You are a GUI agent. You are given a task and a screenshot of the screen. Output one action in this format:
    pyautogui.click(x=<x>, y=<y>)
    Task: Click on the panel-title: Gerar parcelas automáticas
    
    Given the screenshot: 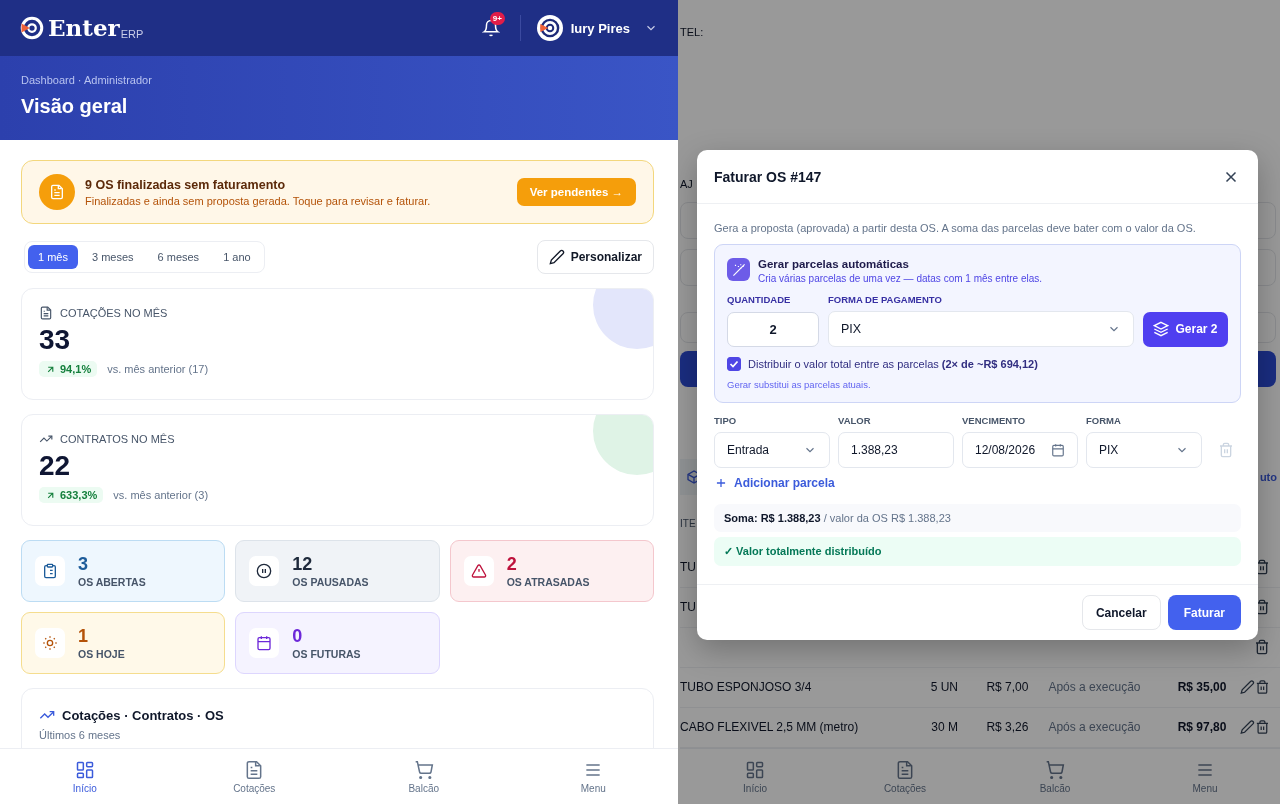 What is the action you would take?
    pyautogui.click(x=834, y=264)
    